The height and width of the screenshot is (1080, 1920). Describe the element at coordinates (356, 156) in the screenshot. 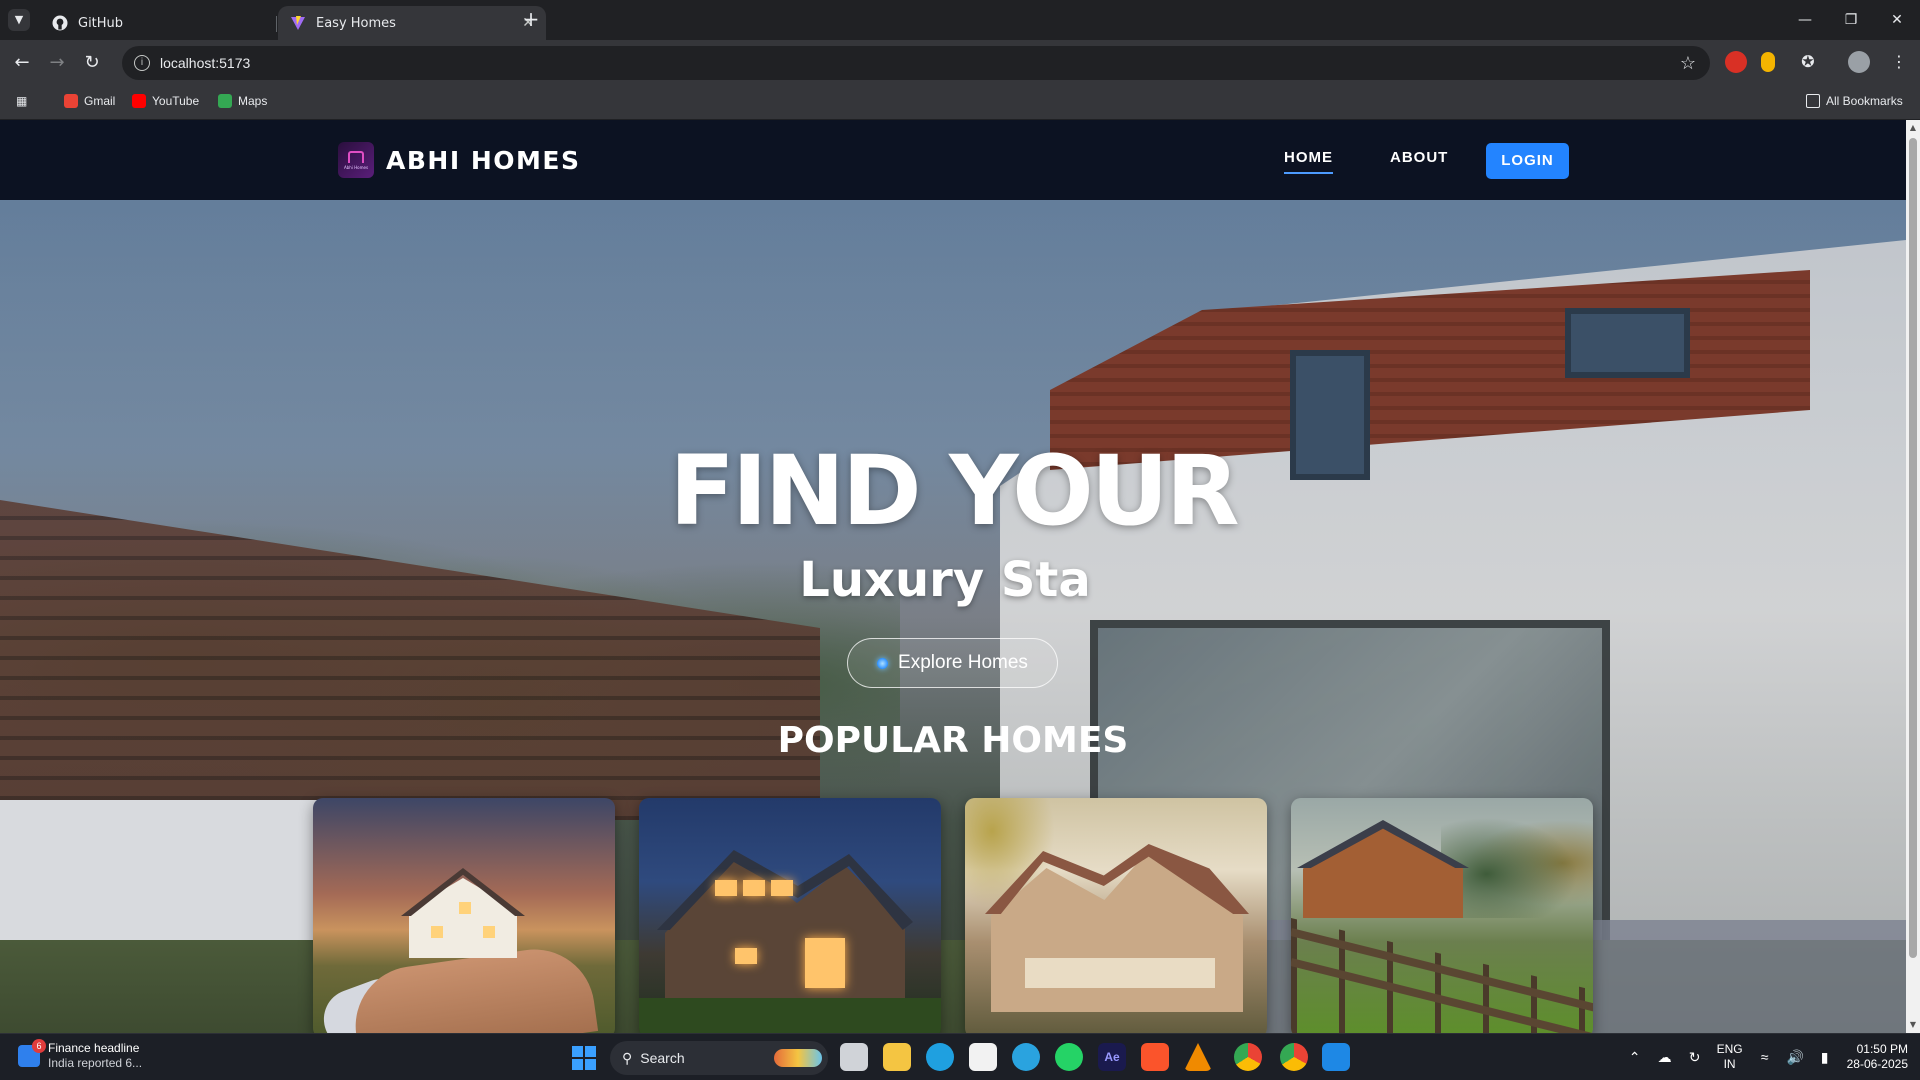

I see `logo-house-icon` at that location.